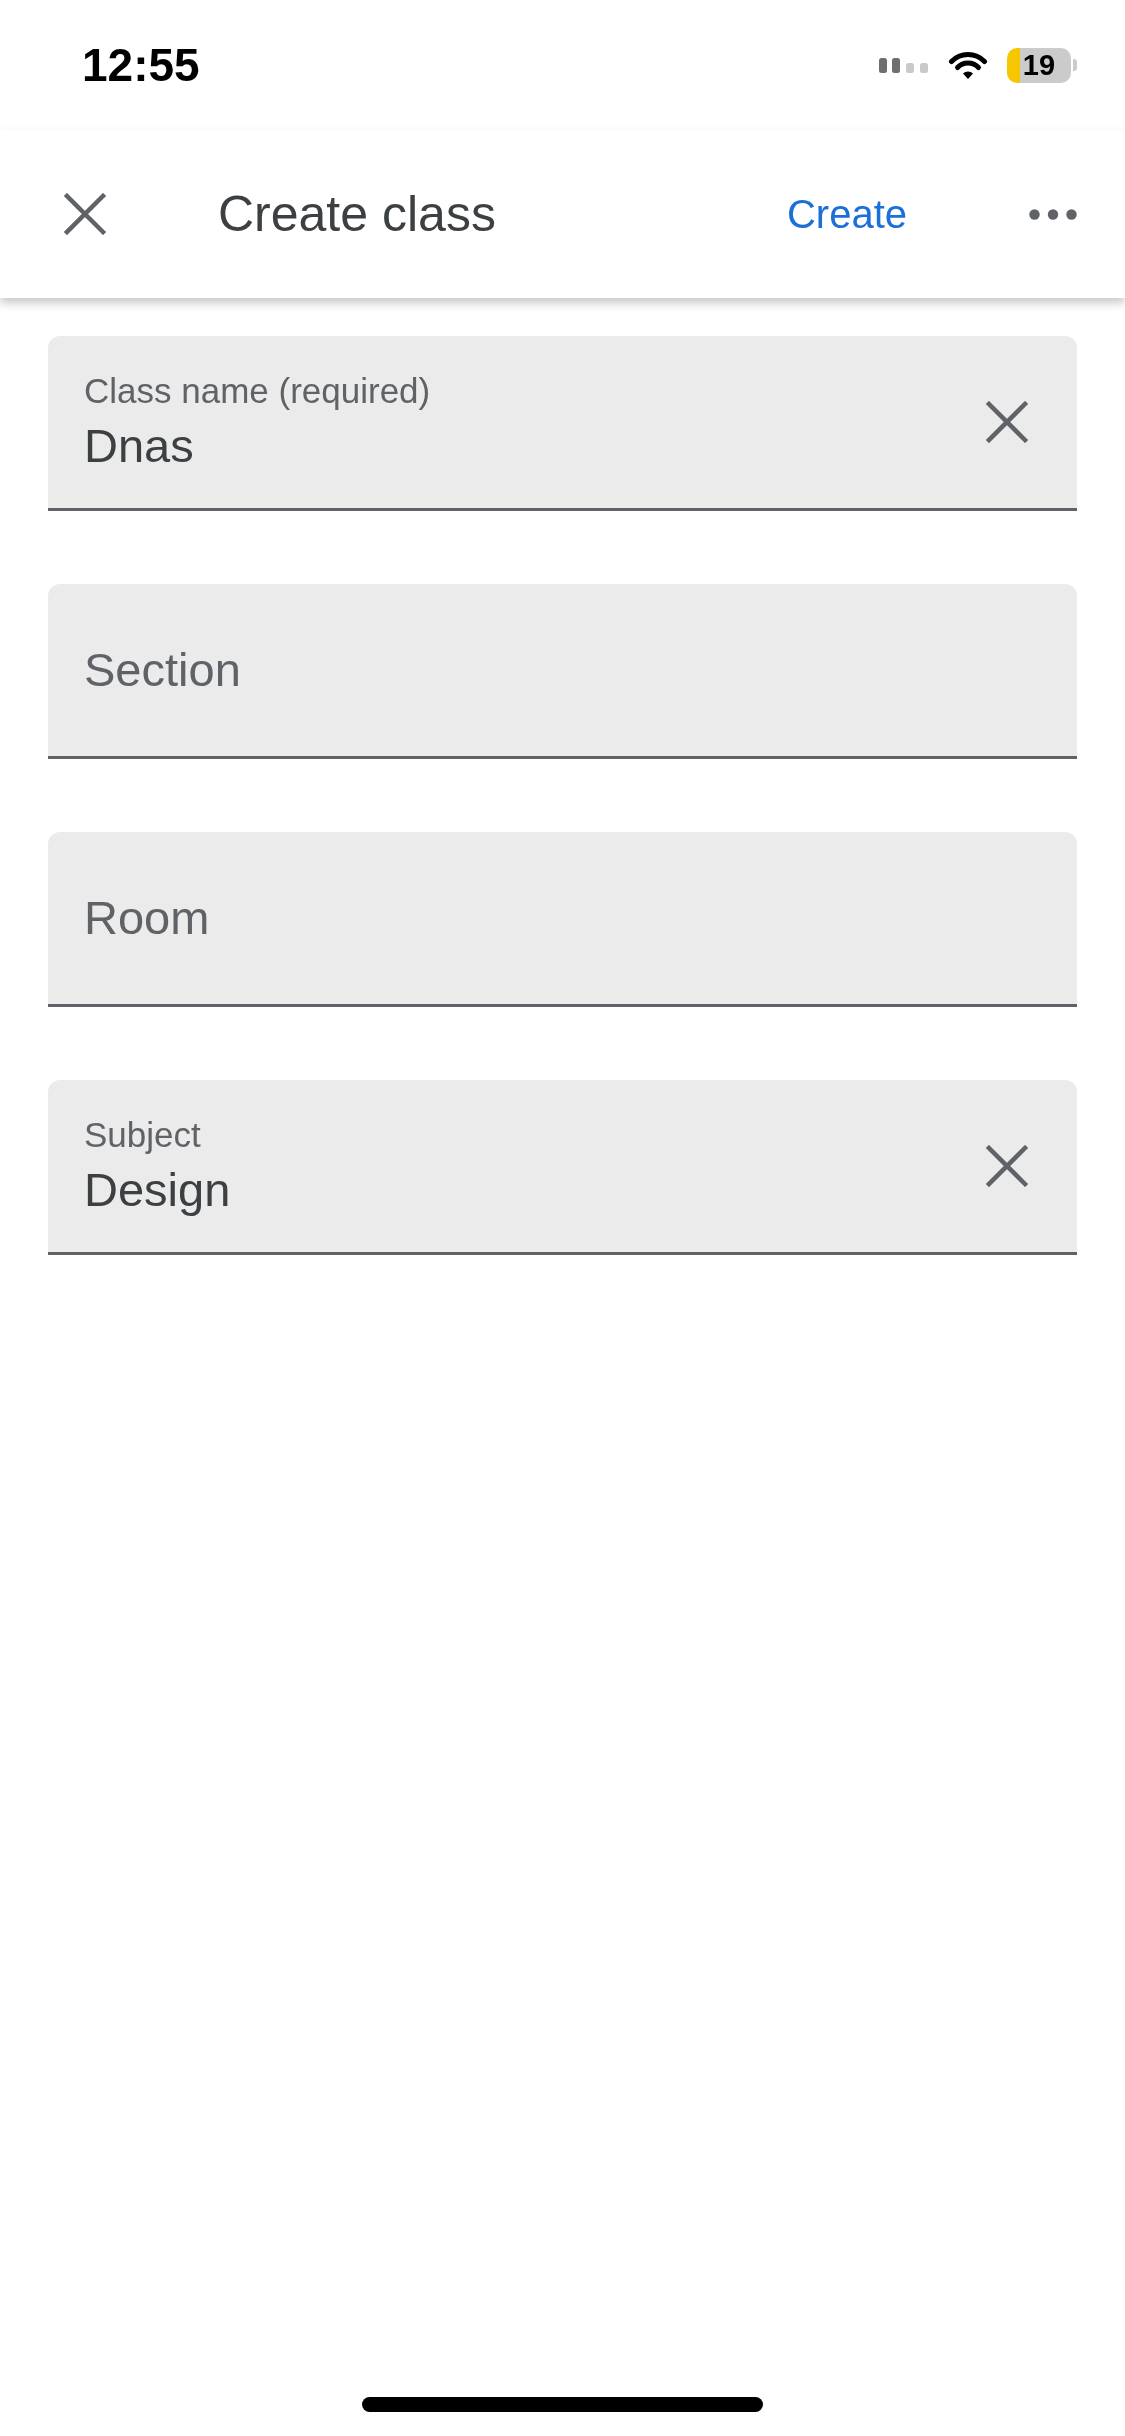 This screenshot has width=1125, height=2436. Describe the element at coordinates (141, 65) in the screenshot. I see `status-time: 12:55` at that location.